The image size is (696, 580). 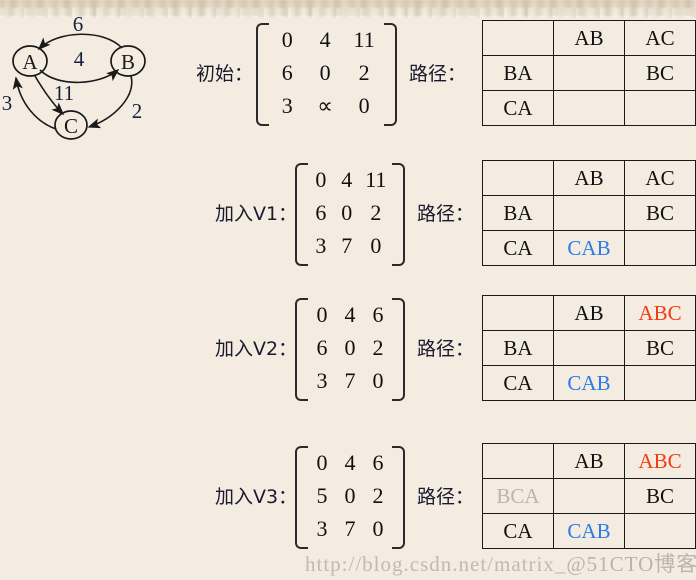 I want to click on path-cell: ABC, so click(x=660, y=312).